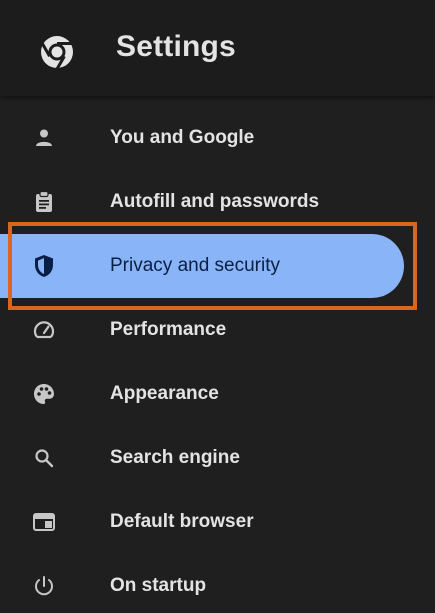  Describe the element at coordinates (44, 522) in the screenshot. I see `browser-window-icon` at that location.